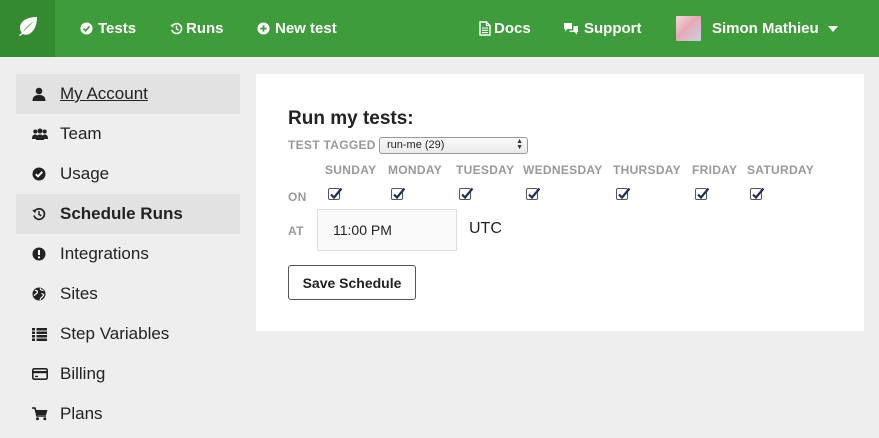 Image resolution: width=879 pixels, height=438 pixels. I want to click on nav-tests-label: Tests, so click(117, 28).